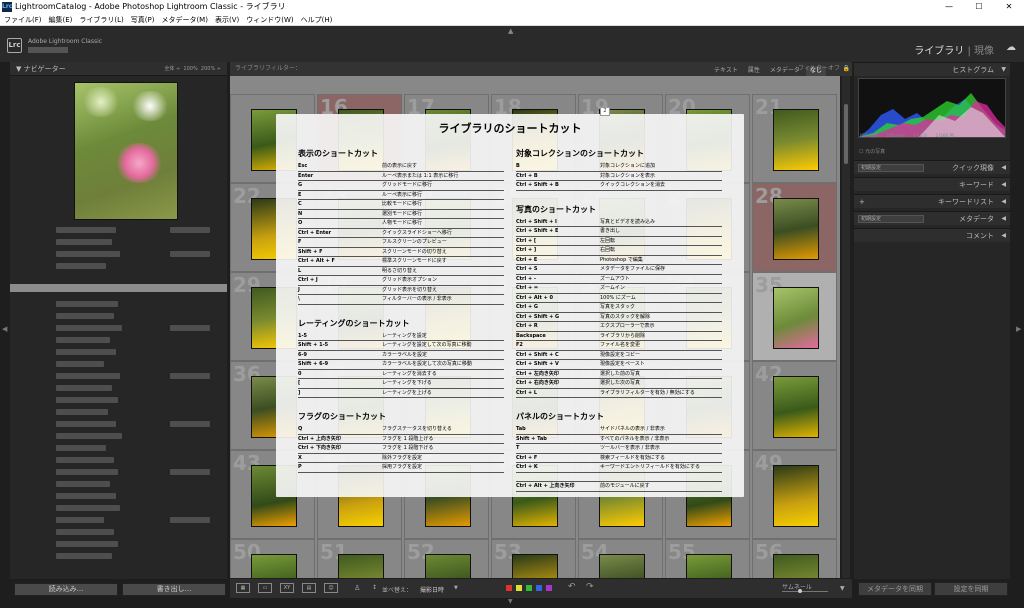 The image size is (1024, 608). What do you see at coordinates (800, 591) in the screenshot?
I see `thumbnail-size-slider-knob` at bounding box center [800, 591].